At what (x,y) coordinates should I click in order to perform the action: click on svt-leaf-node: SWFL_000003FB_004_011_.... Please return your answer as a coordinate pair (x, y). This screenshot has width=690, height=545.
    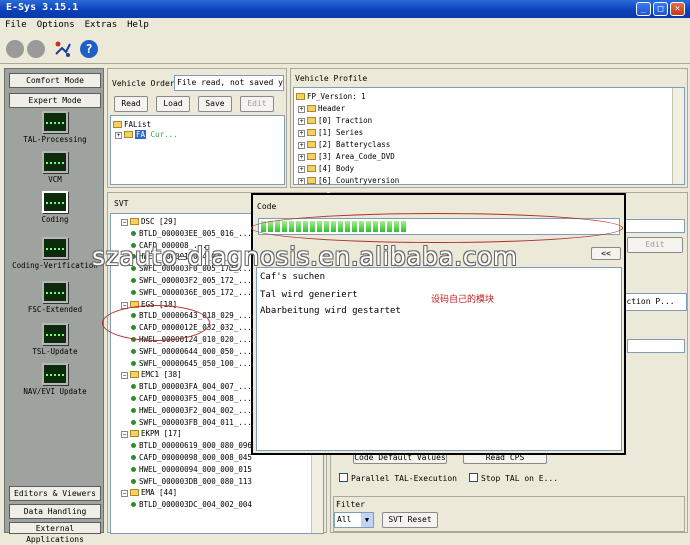
    Looking at the image, I should click on (191, 422).